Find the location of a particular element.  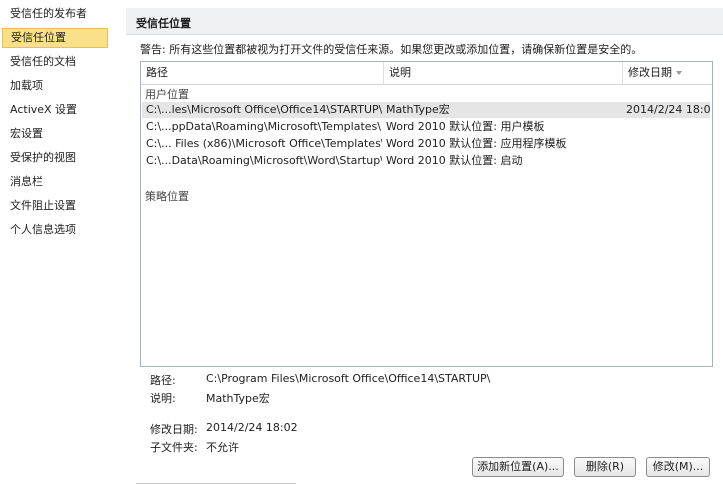

sidebar-item-trusted-locations: 受信任位置 is located at coordinates (55, 38).